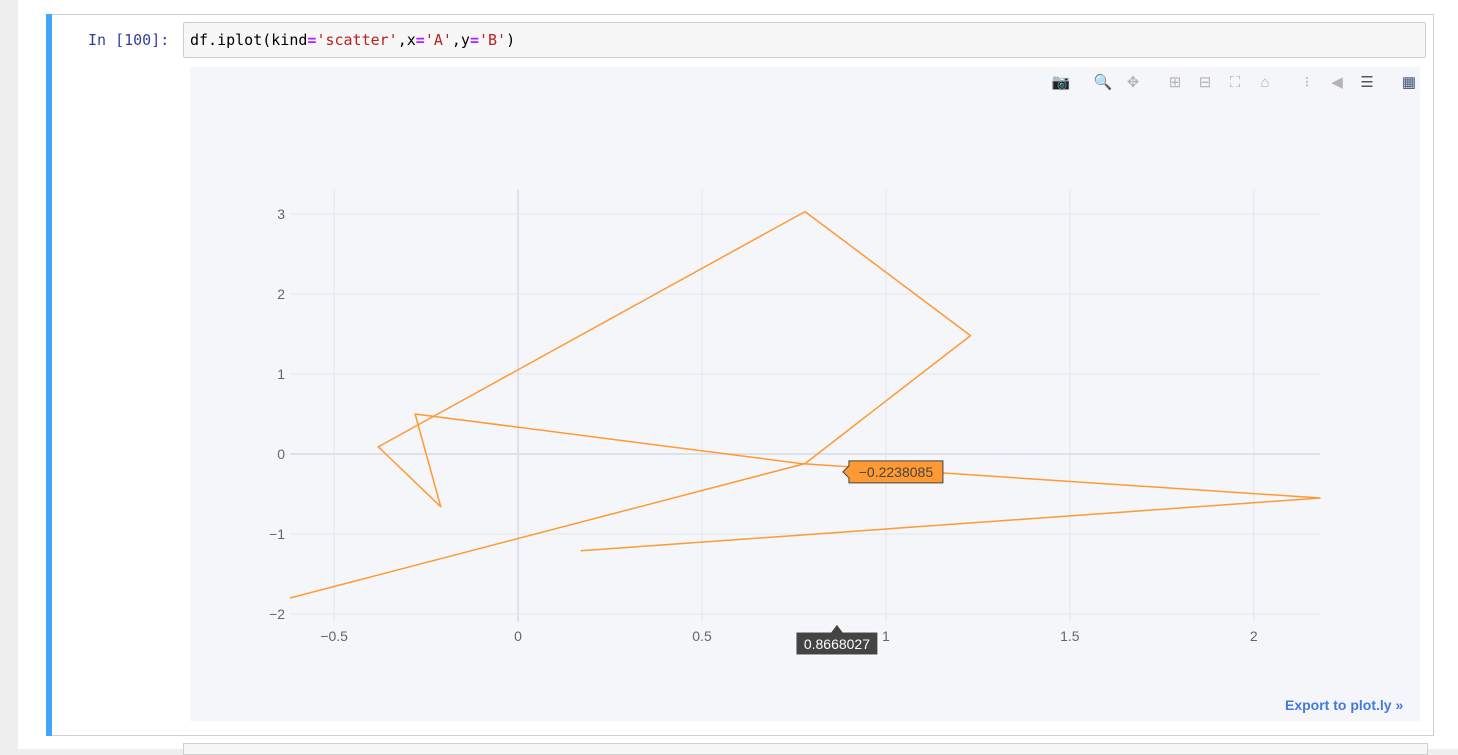  What do you see at coordinates (281, 454) in the screenshot?
I see `y-tick-label: 0` at bounding box center [281, 454].